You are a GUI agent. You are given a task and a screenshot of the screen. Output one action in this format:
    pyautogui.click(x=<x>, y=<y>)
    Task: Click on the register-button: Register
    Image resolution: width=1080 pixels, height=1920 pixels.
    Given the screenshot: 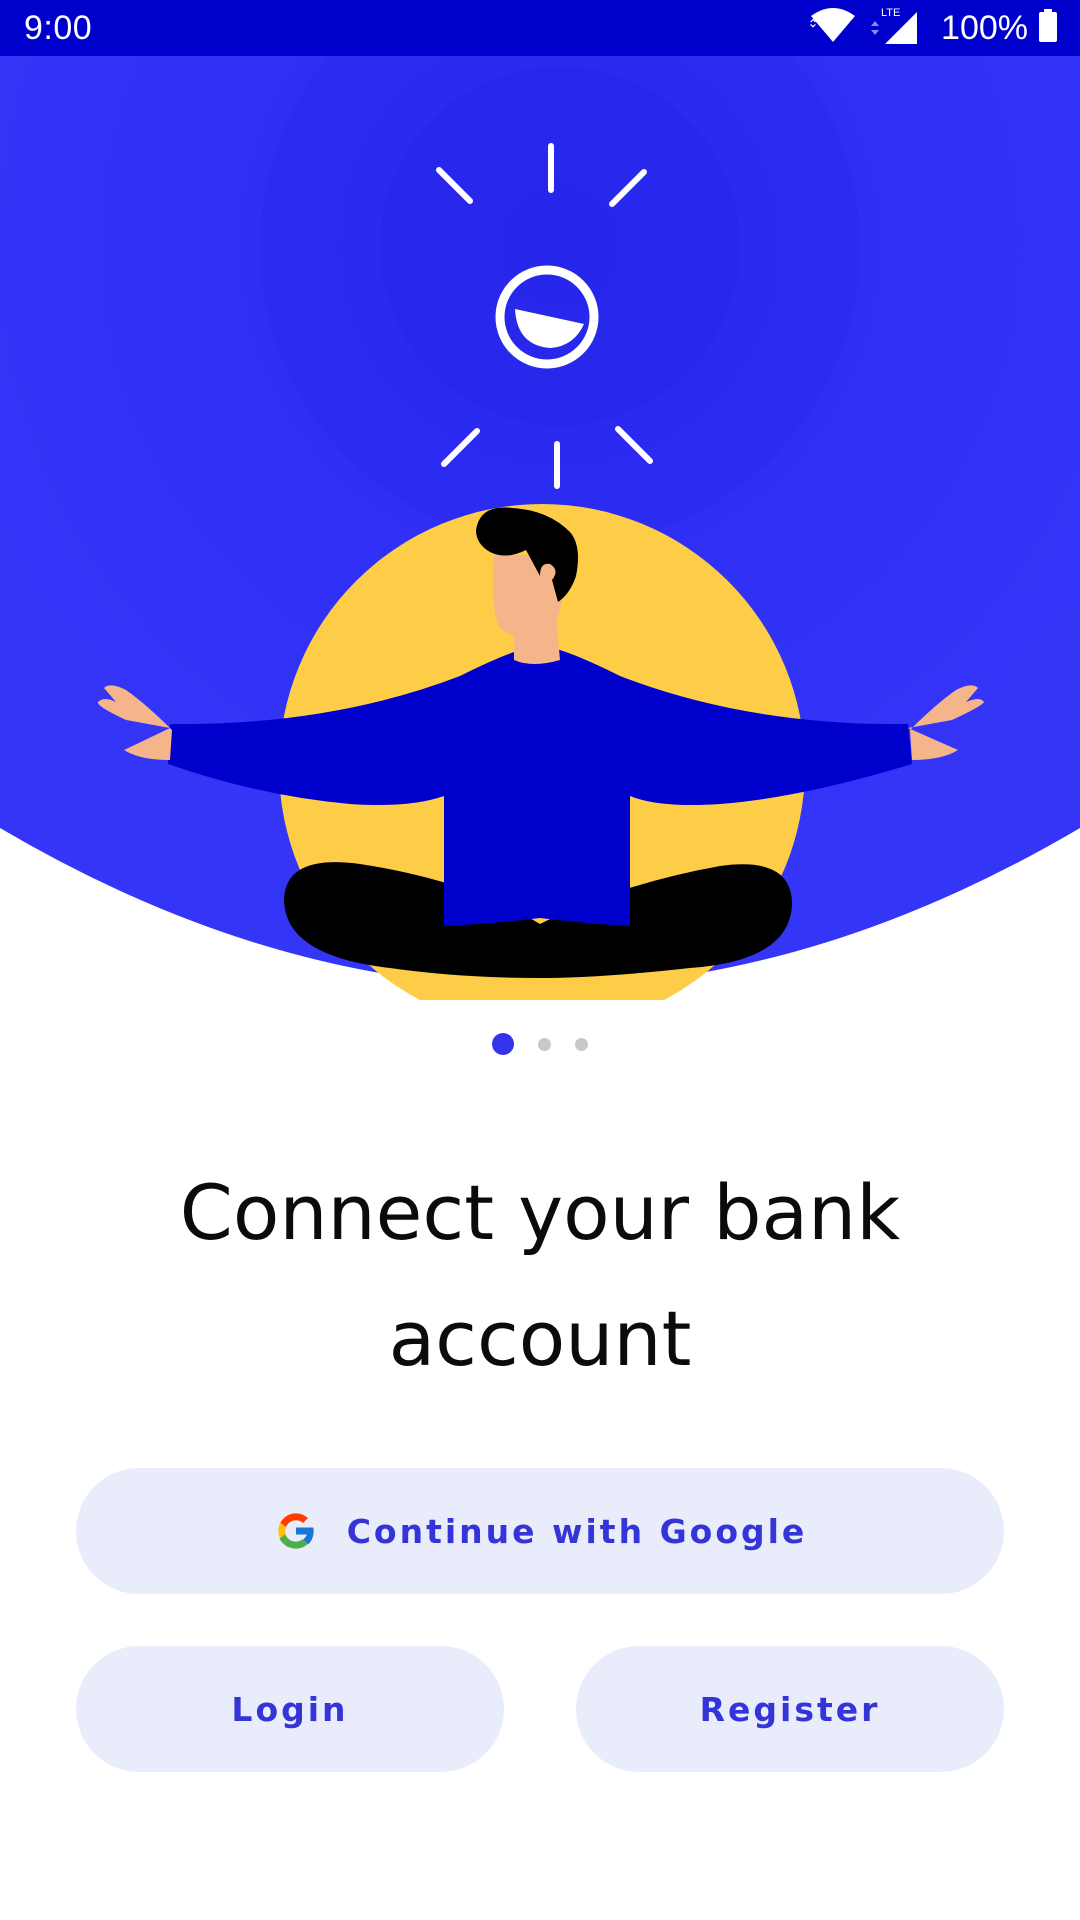 What is the action you would take?
    pyautogui.click(x=790, y=1709)
    